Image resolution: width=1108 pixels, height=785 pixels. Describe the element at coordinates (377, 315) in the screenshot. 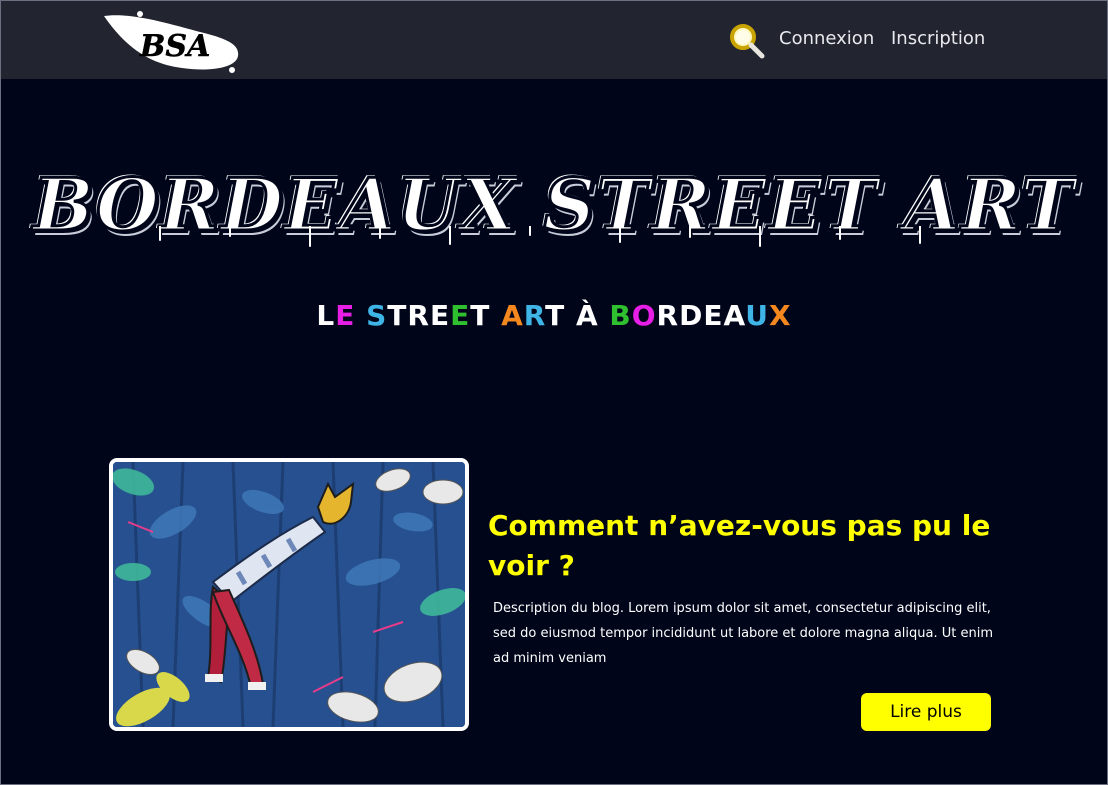

I see `subtitle-letter: S` at that location.